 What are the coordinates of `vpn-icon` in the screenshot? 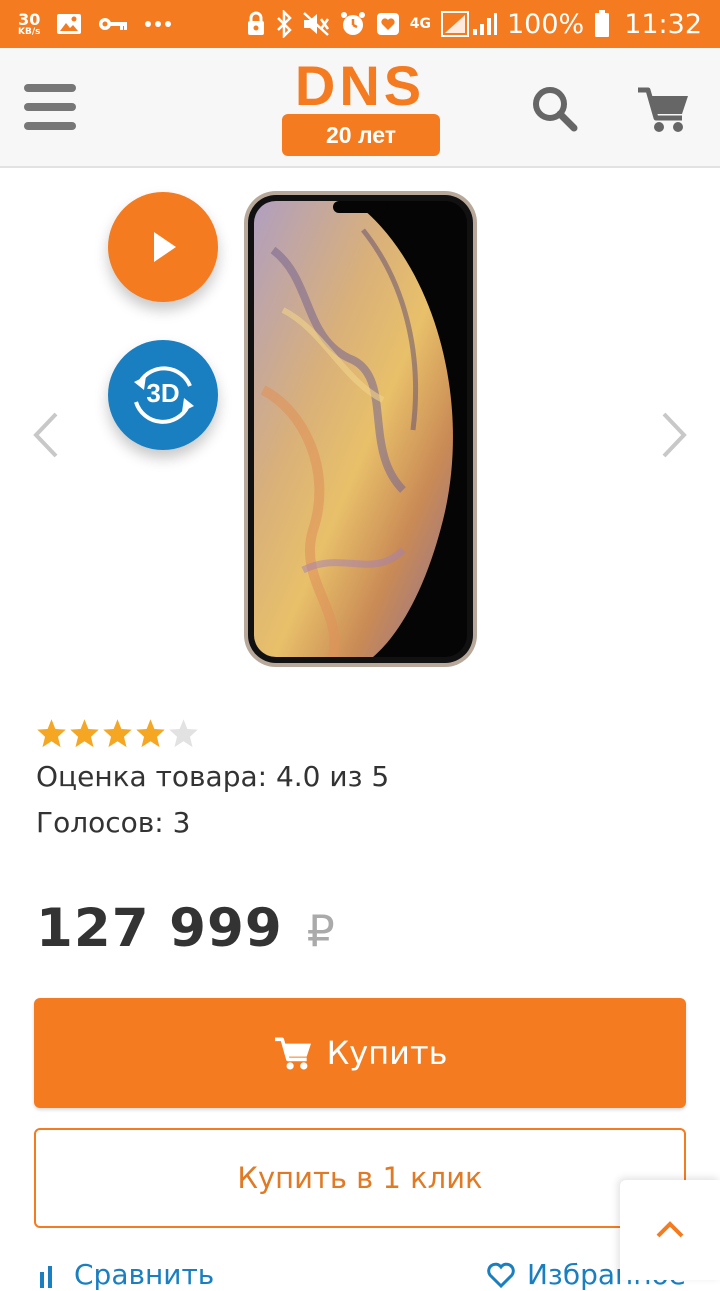 It's located at (255, 23).